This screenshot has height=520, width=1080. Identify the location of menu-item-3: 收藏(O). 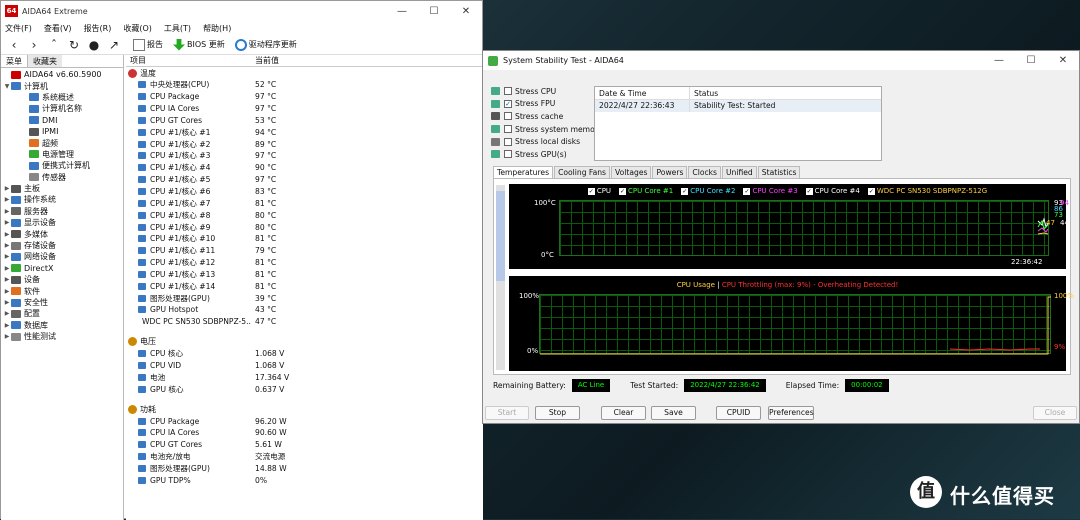
(137, 28).